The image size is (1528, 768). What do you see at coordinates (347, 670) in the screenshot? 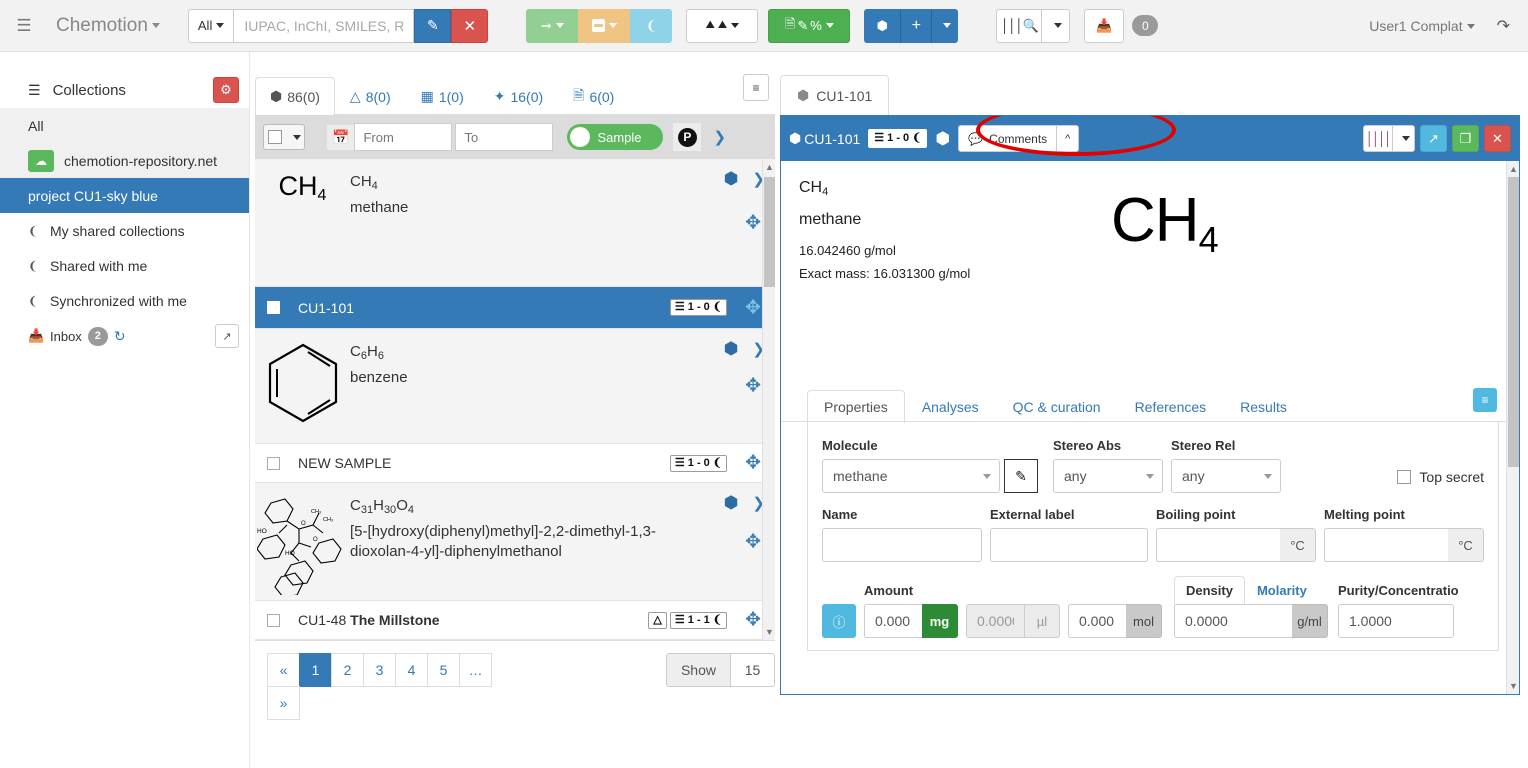
I see `page-2-button: 2` at bounding box center [347, 670].